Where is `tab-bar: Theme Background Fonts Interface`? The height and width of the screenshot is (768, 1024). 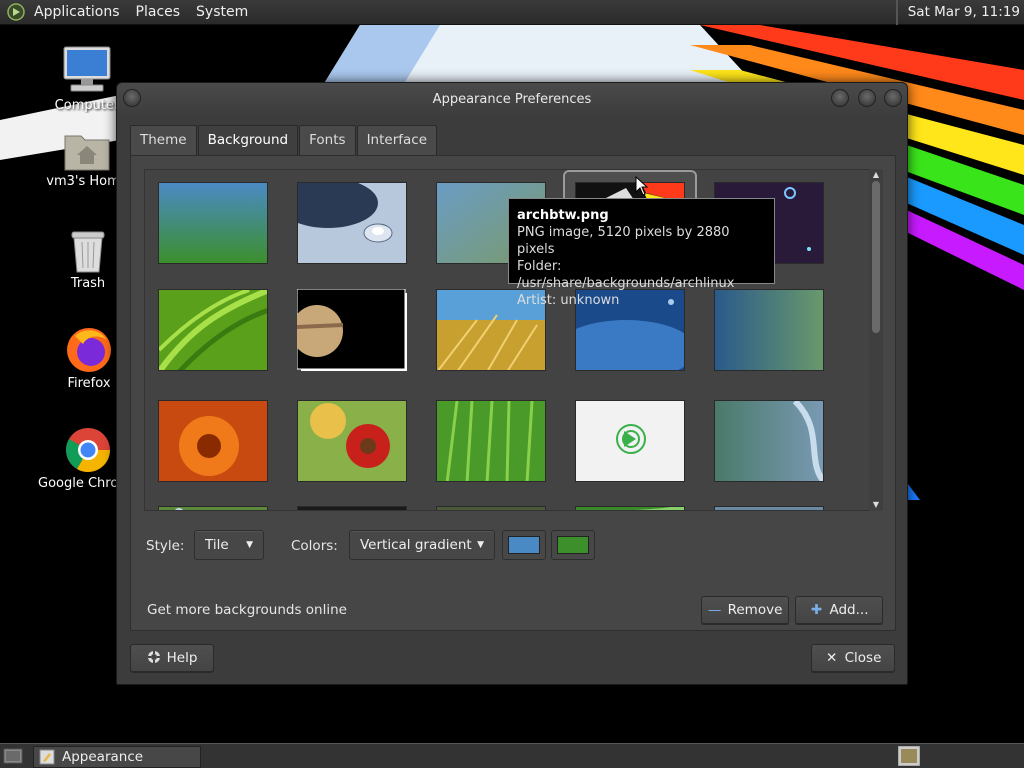
tab-bar: Theme Background Fonts Interface is located at coordinates (284, 140).